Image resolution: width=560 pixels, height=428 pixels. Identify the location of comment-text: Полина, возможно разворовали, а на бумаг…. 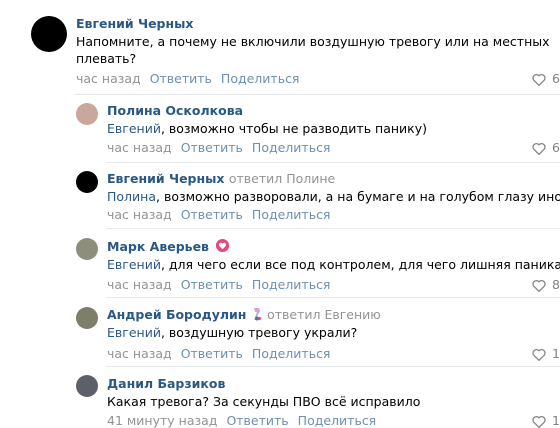
(333, 196).